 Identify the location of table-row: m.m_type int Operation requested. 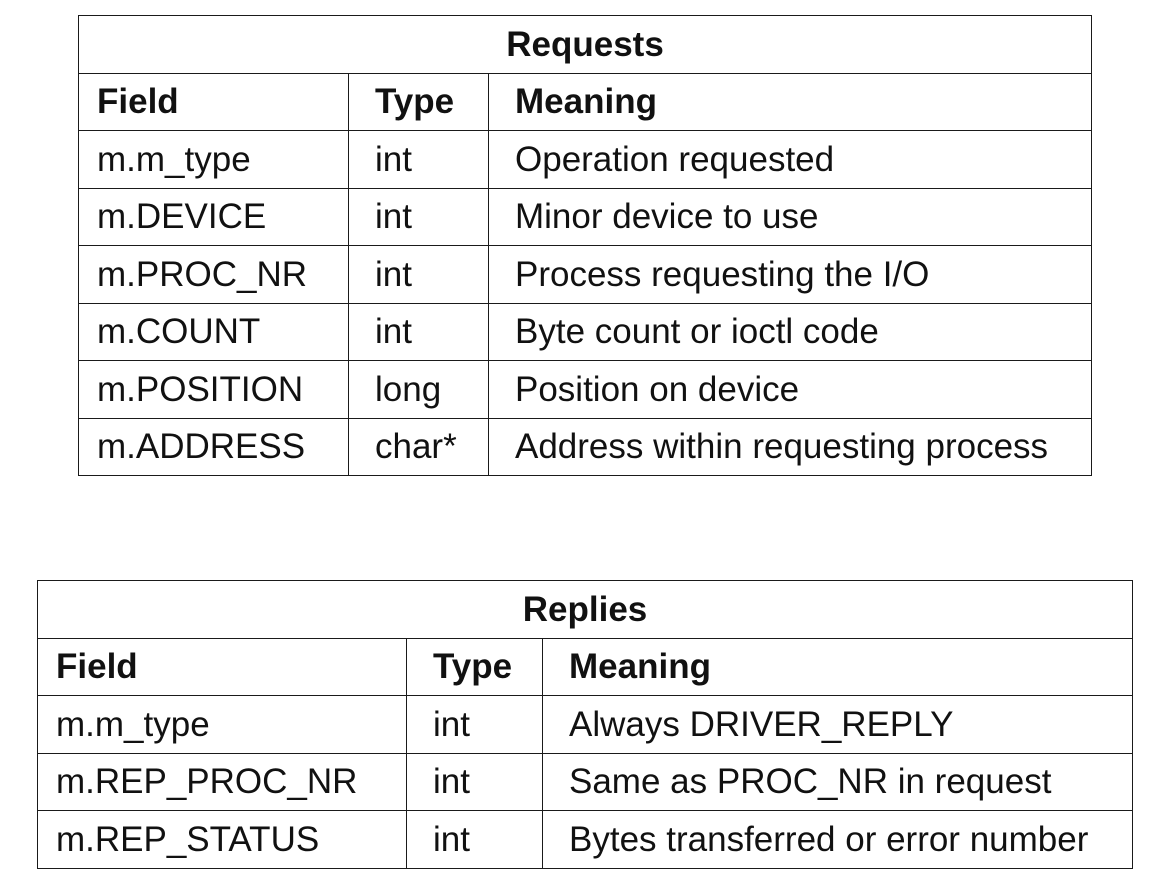
(585, 159).